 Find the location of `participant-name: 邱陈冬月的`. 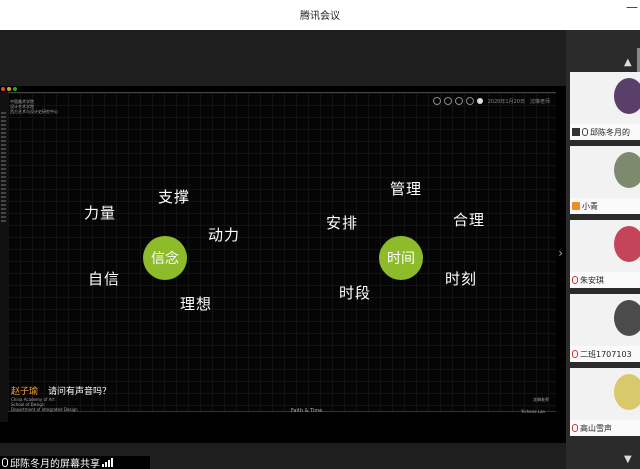

participant-name: 邱陈冬月的 is located at coordinates (610, 132).